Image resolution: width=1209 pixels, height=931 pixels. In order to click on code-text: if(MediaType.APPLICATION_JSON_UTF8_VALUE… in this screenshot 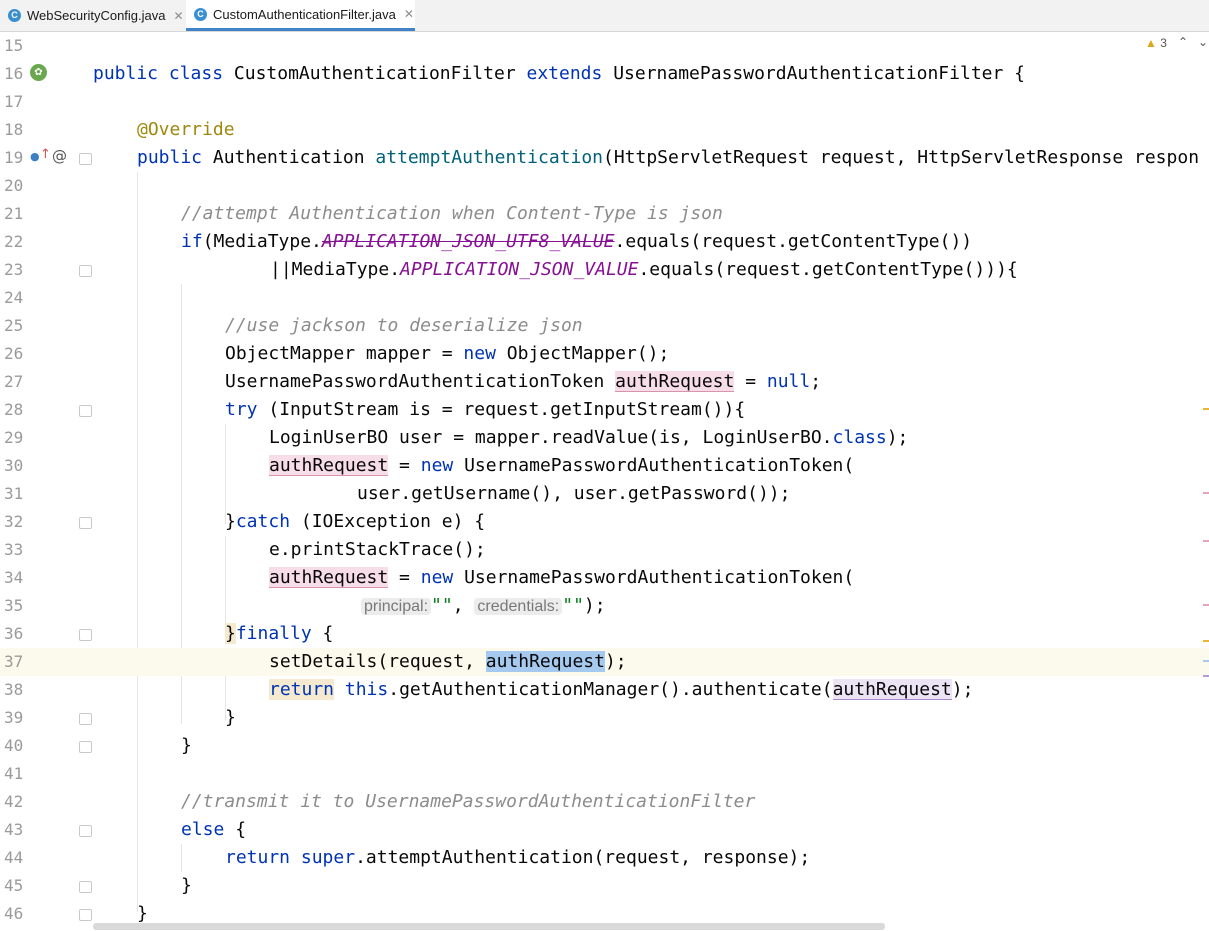, I will do `click(577, 241)`.